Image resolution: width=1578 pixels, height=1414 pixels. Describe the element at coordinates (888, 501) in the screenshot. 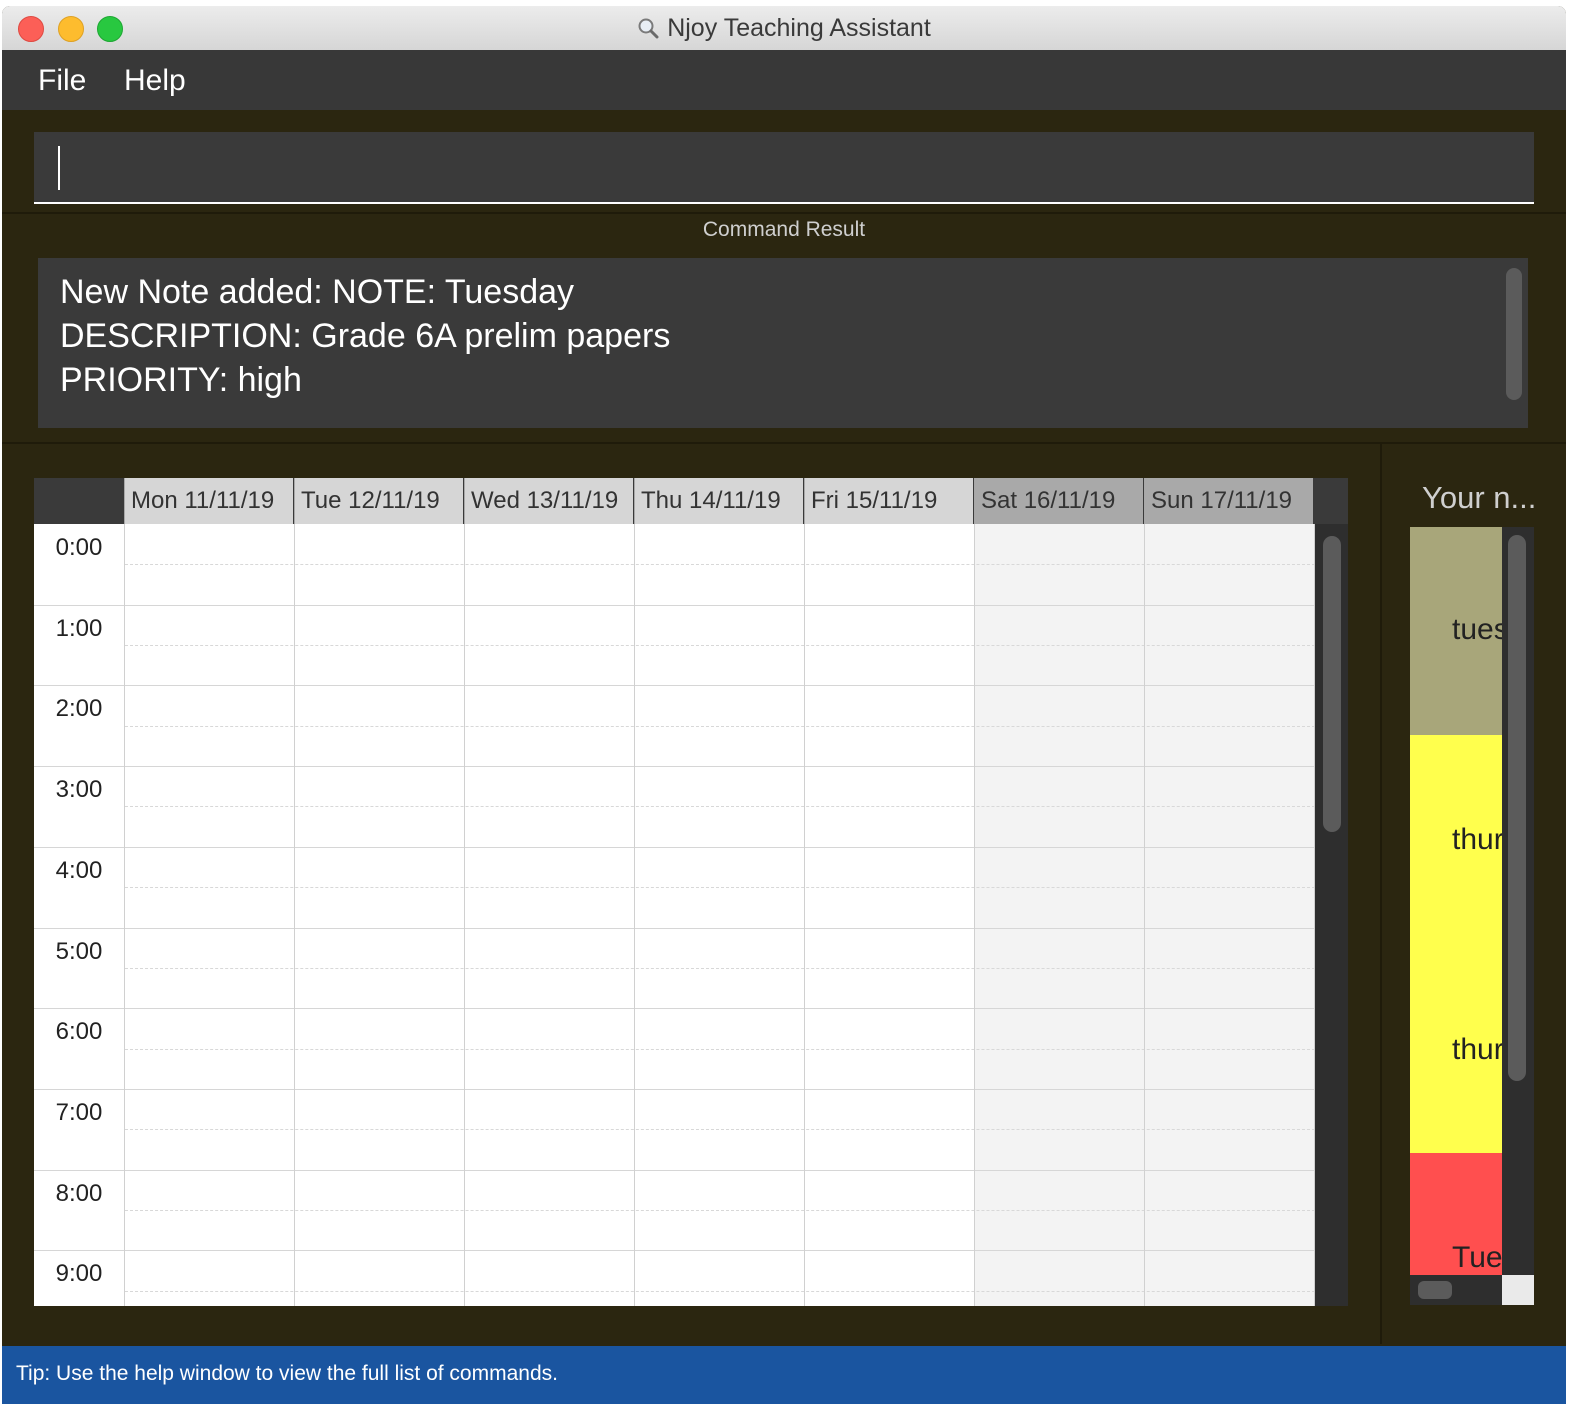

I see `day-header: Fri 15/11/19` at that location.